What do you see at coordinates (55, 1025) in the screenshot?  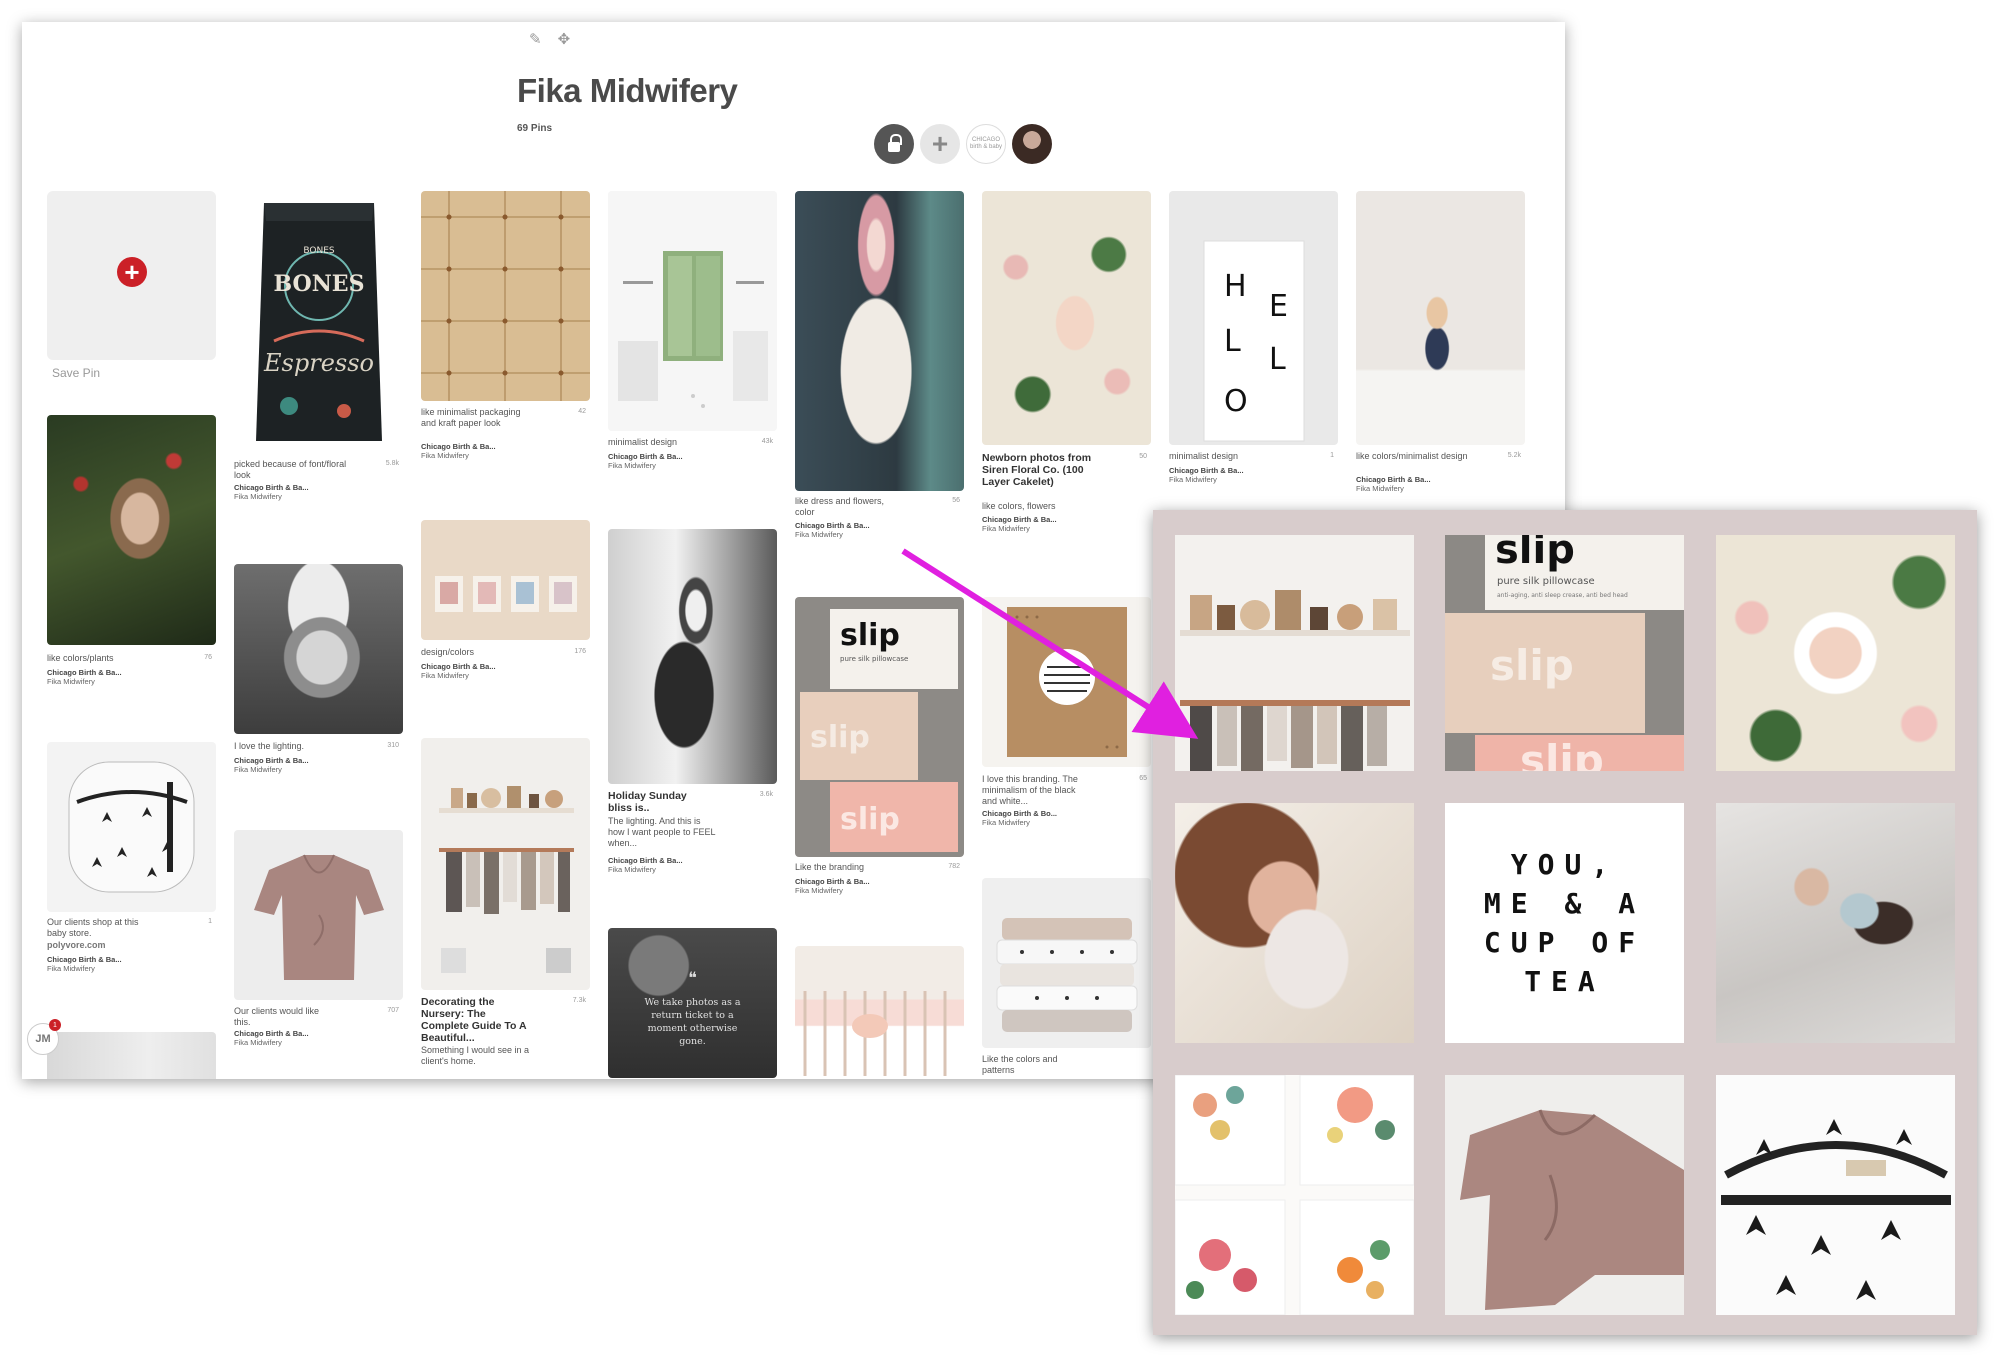 I see `notification-badge: 1` at bounding box center [55, 1025].